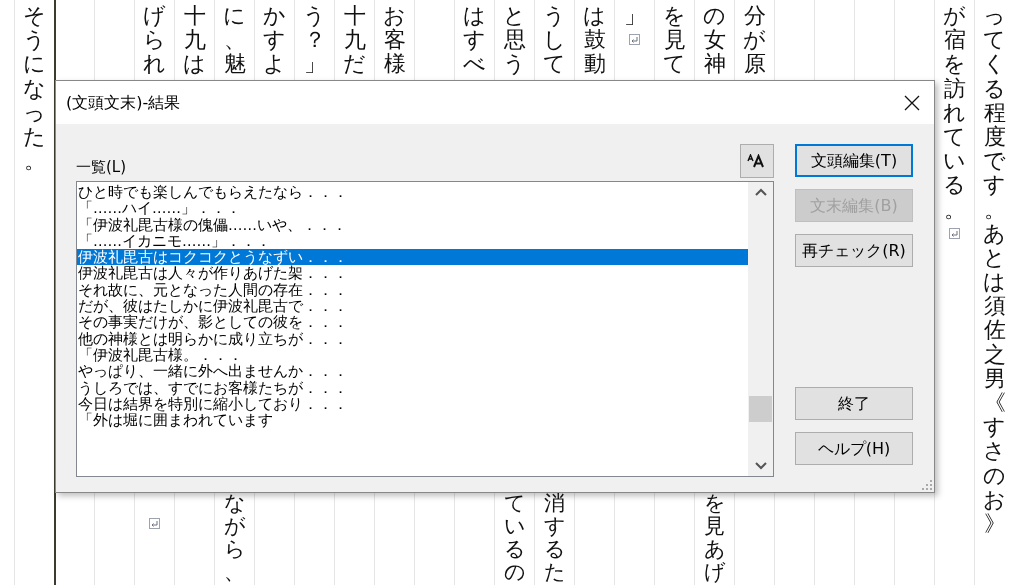  Describe the element at coordinates (714, 40) in the screenshot. I see `vertical-text: の女神` at that location.